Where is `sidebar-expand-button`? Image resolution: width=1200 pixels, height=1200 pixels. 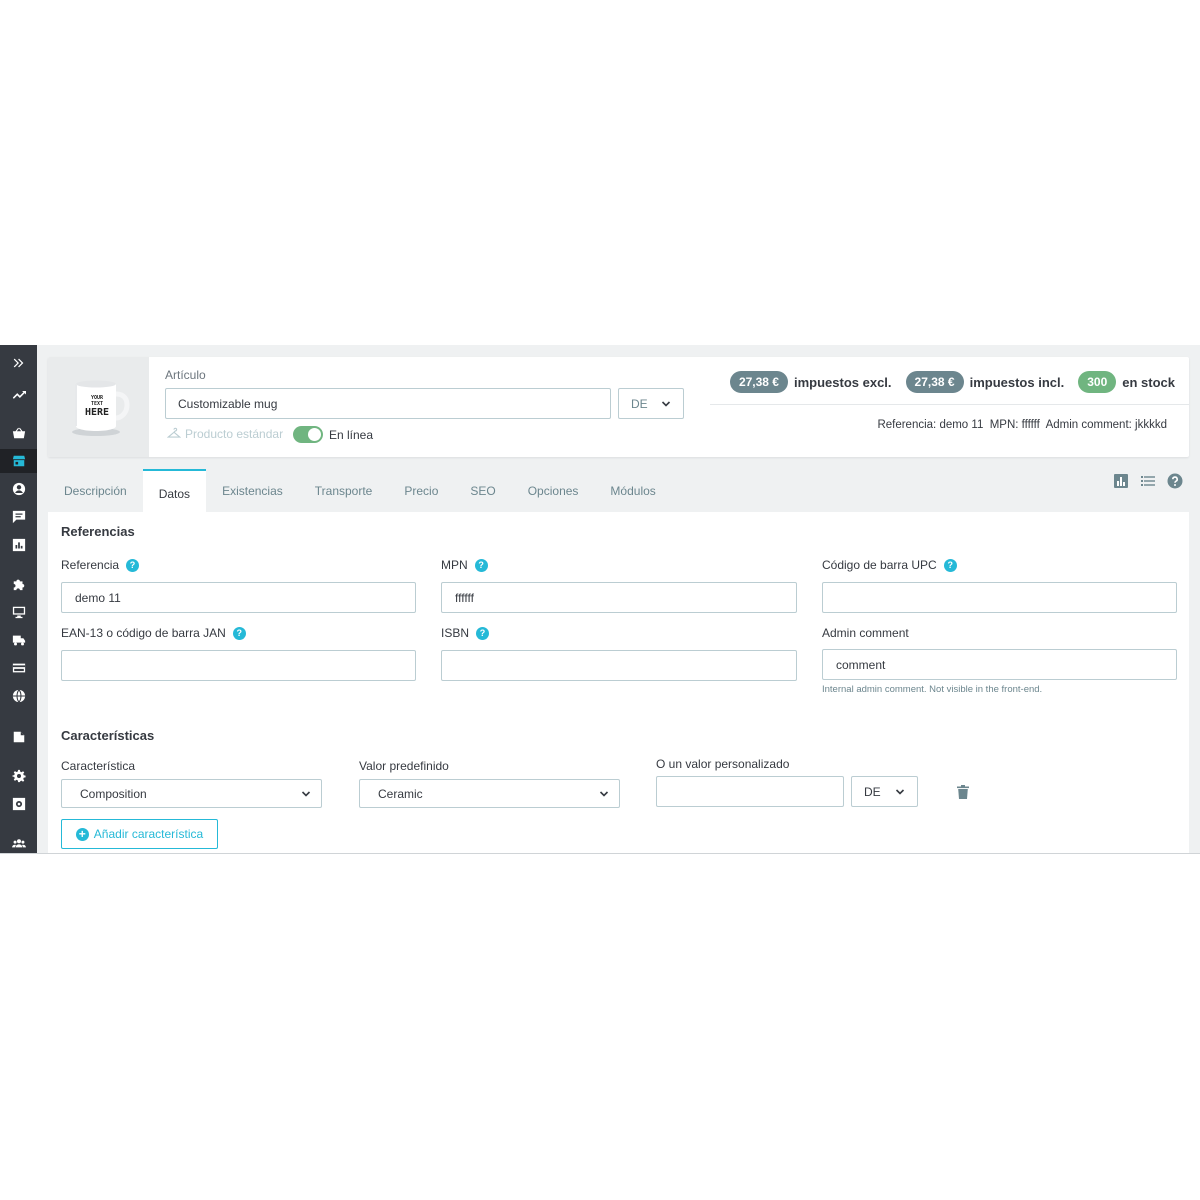
sidebar-expand-button is located at coordinates (18, 363).